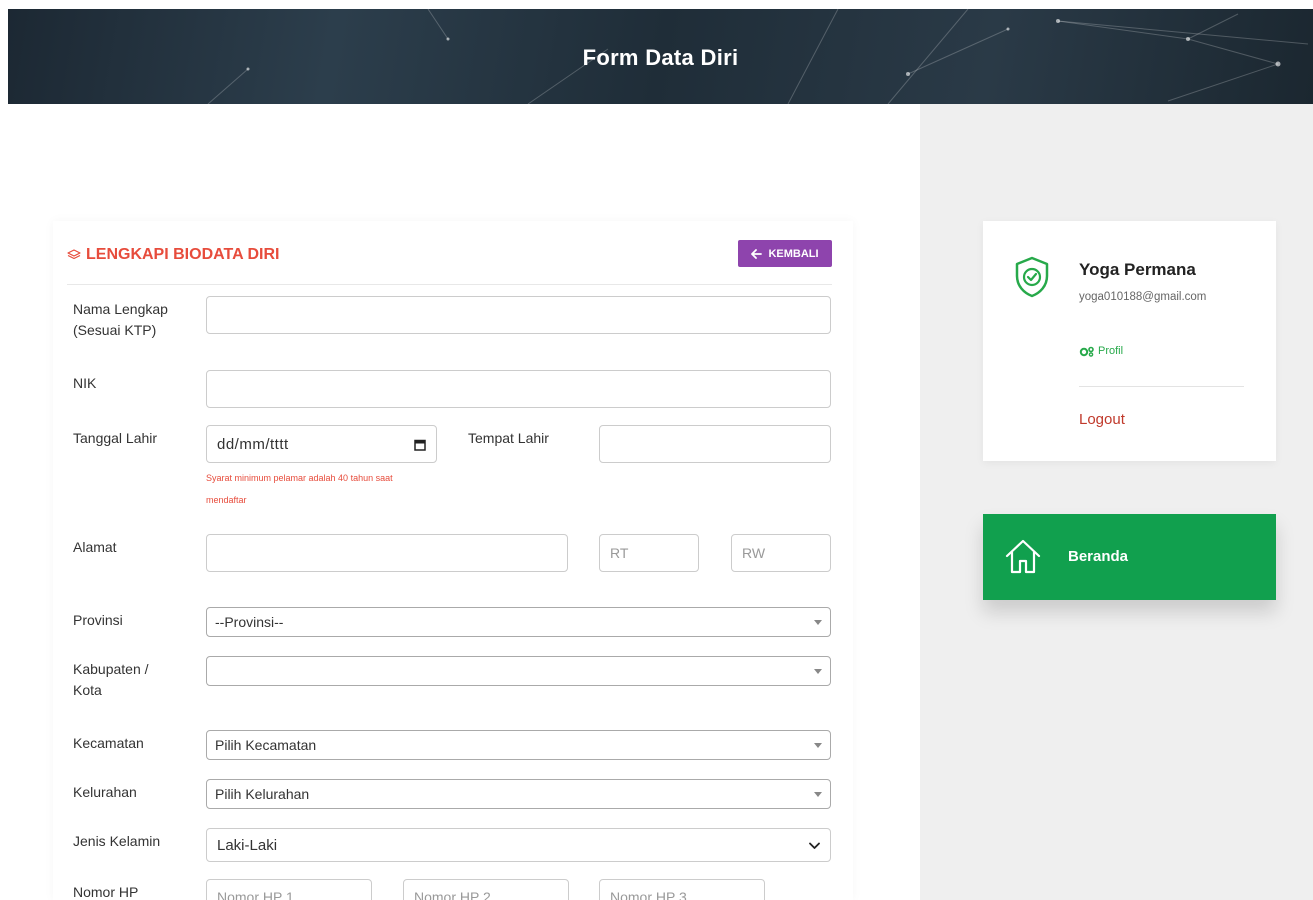 Image resolution: width=1313 pixels, height=900 pixels. Describe the element at coordinates (321, 444) in the screenshot. I see `tanggal-lahir-input: dd/mm/tttt` at that location.